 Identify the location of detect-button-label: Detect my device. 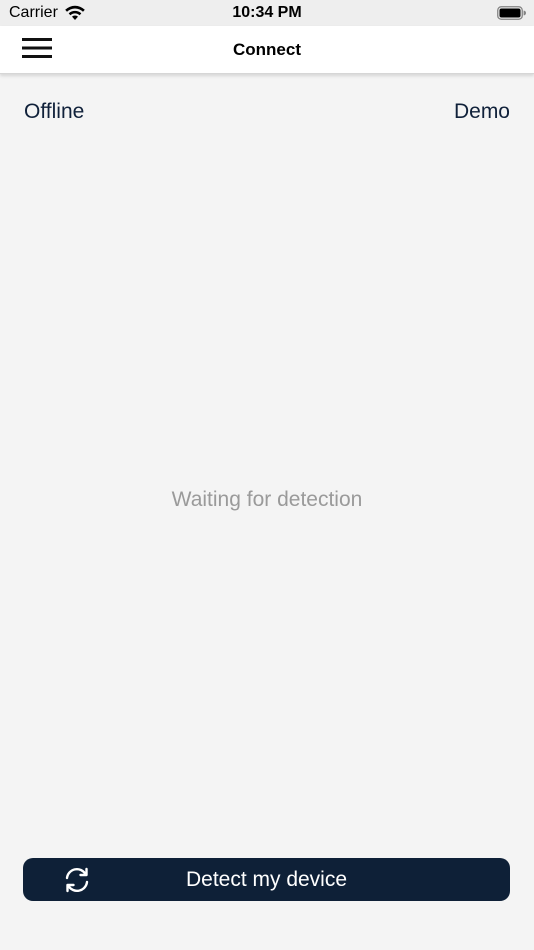
(266, 879).